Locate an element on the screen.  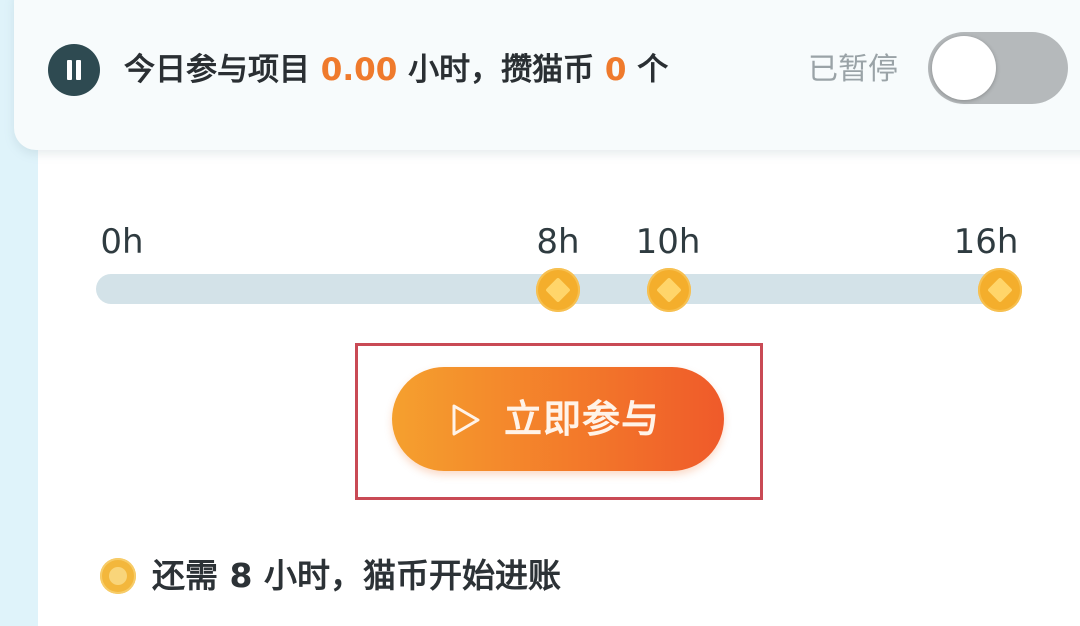
milestone-icon-16h is located at coordinates (1000, 290).